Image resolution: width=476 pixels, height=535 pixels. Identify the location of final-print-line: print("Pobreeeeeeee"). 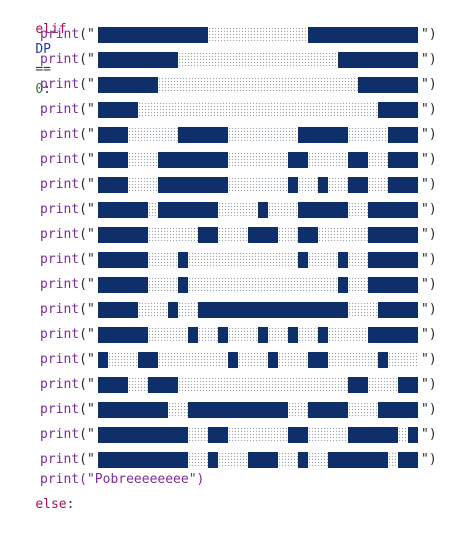
(102, 468).